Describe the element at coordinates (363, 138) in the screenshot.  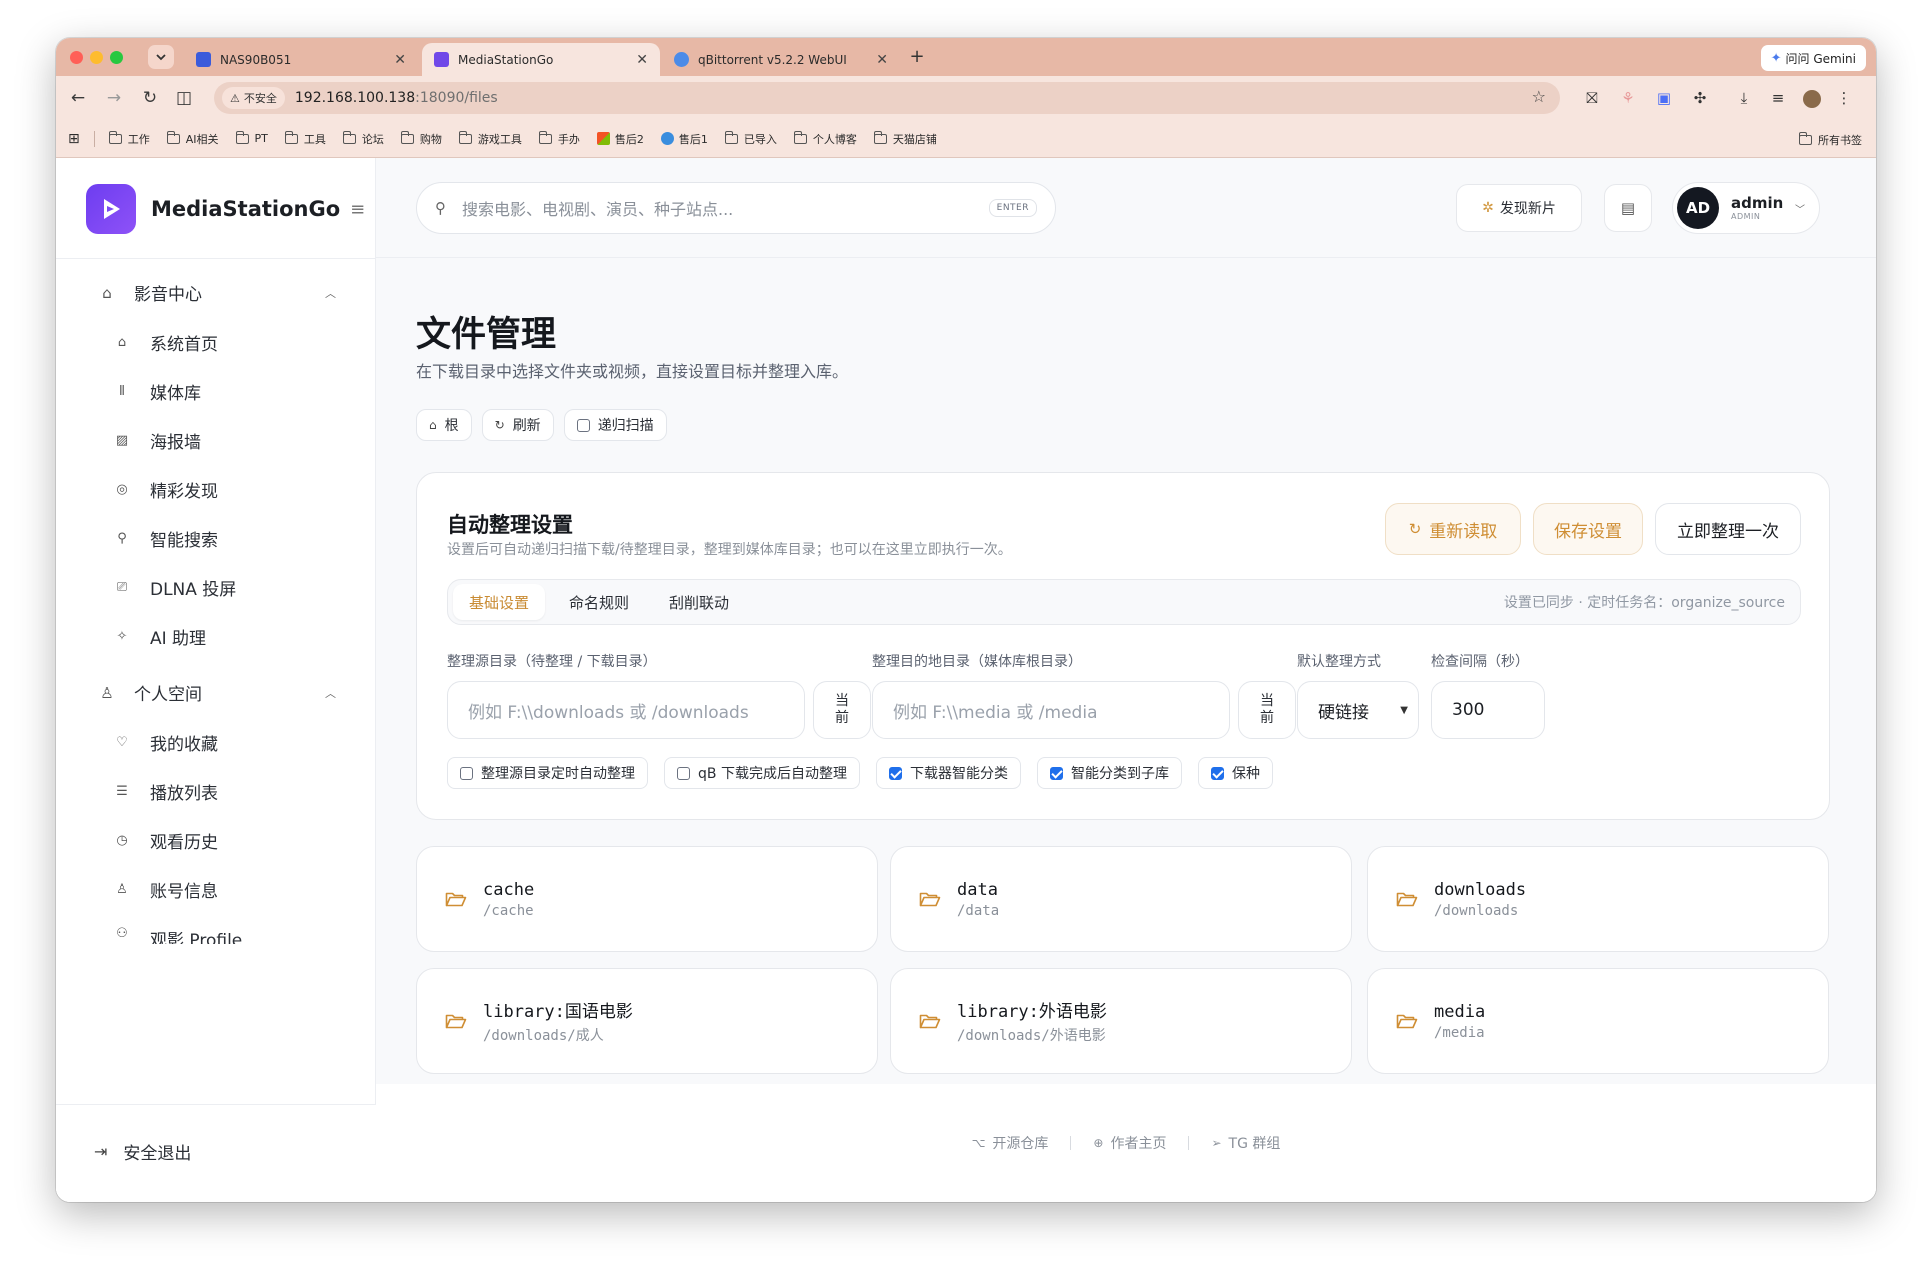
I see `bookmark-item: 论坛` at that location.